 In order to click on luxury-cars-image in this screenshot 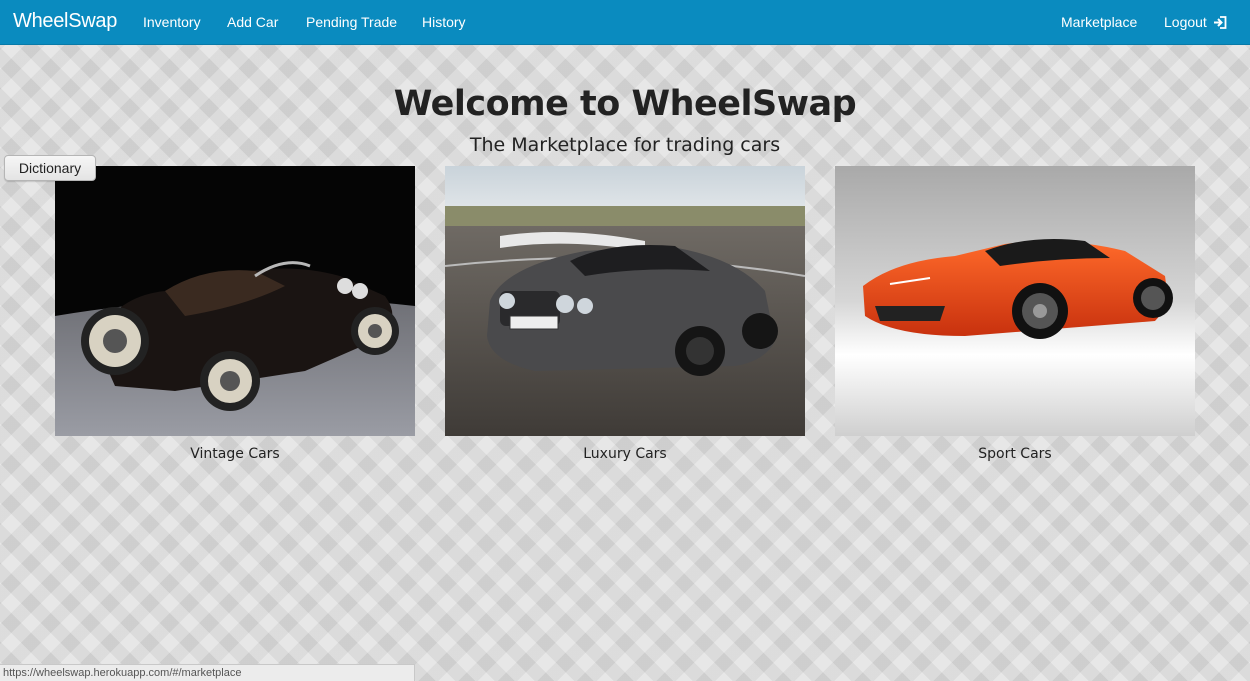, I will do `click(625, 301)`.